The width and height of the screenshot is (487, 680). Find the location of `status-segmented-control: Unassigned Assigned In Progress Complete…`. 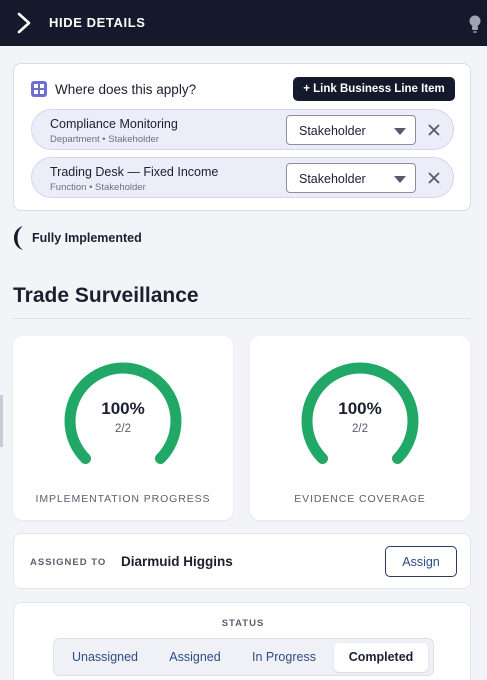

status-segmented-control: Unassigned Assigned In Progress Complete… is located at coordinates (243, 657).